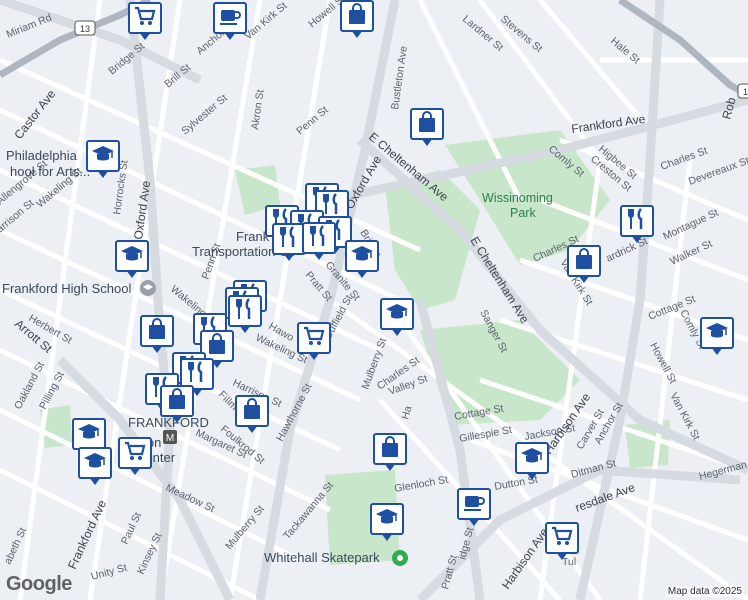  I want to click on svg-text: Park, so click(523, 213).